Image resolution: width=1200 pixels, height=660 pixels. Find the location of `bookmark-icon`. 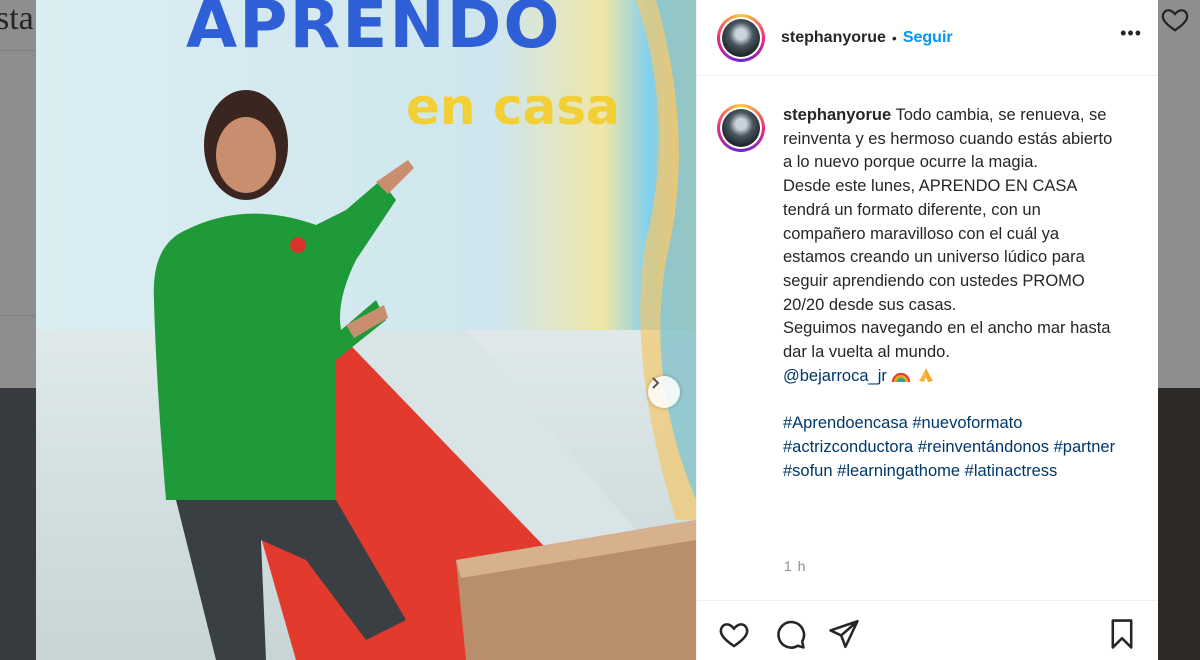

bookmark-icon is located at coordinates (1122, 634).